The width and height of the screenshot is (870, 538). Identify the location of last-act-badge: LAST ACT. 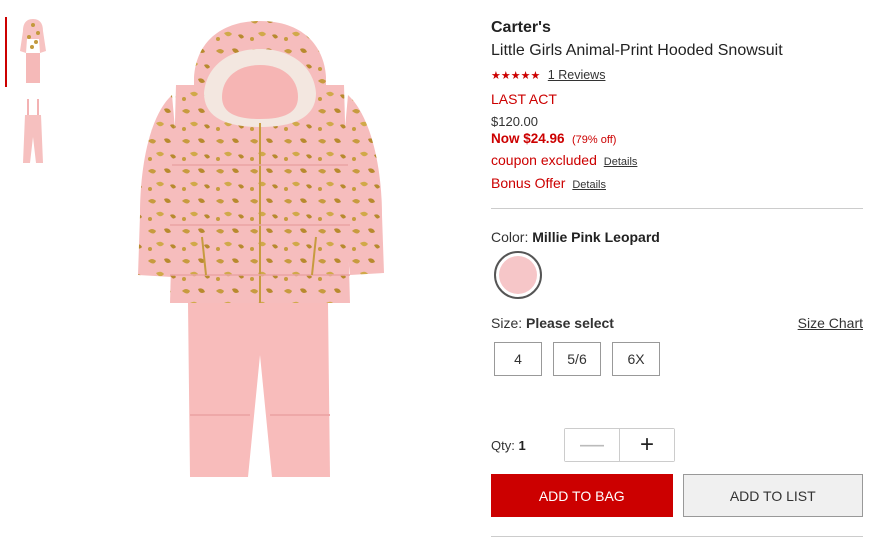
(524, 99).